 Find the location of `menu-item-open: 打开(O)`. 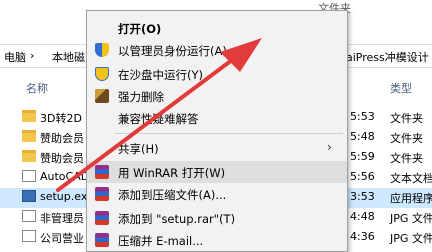

menu-item-open: 打开(O) is located at coordinates (217, 28).